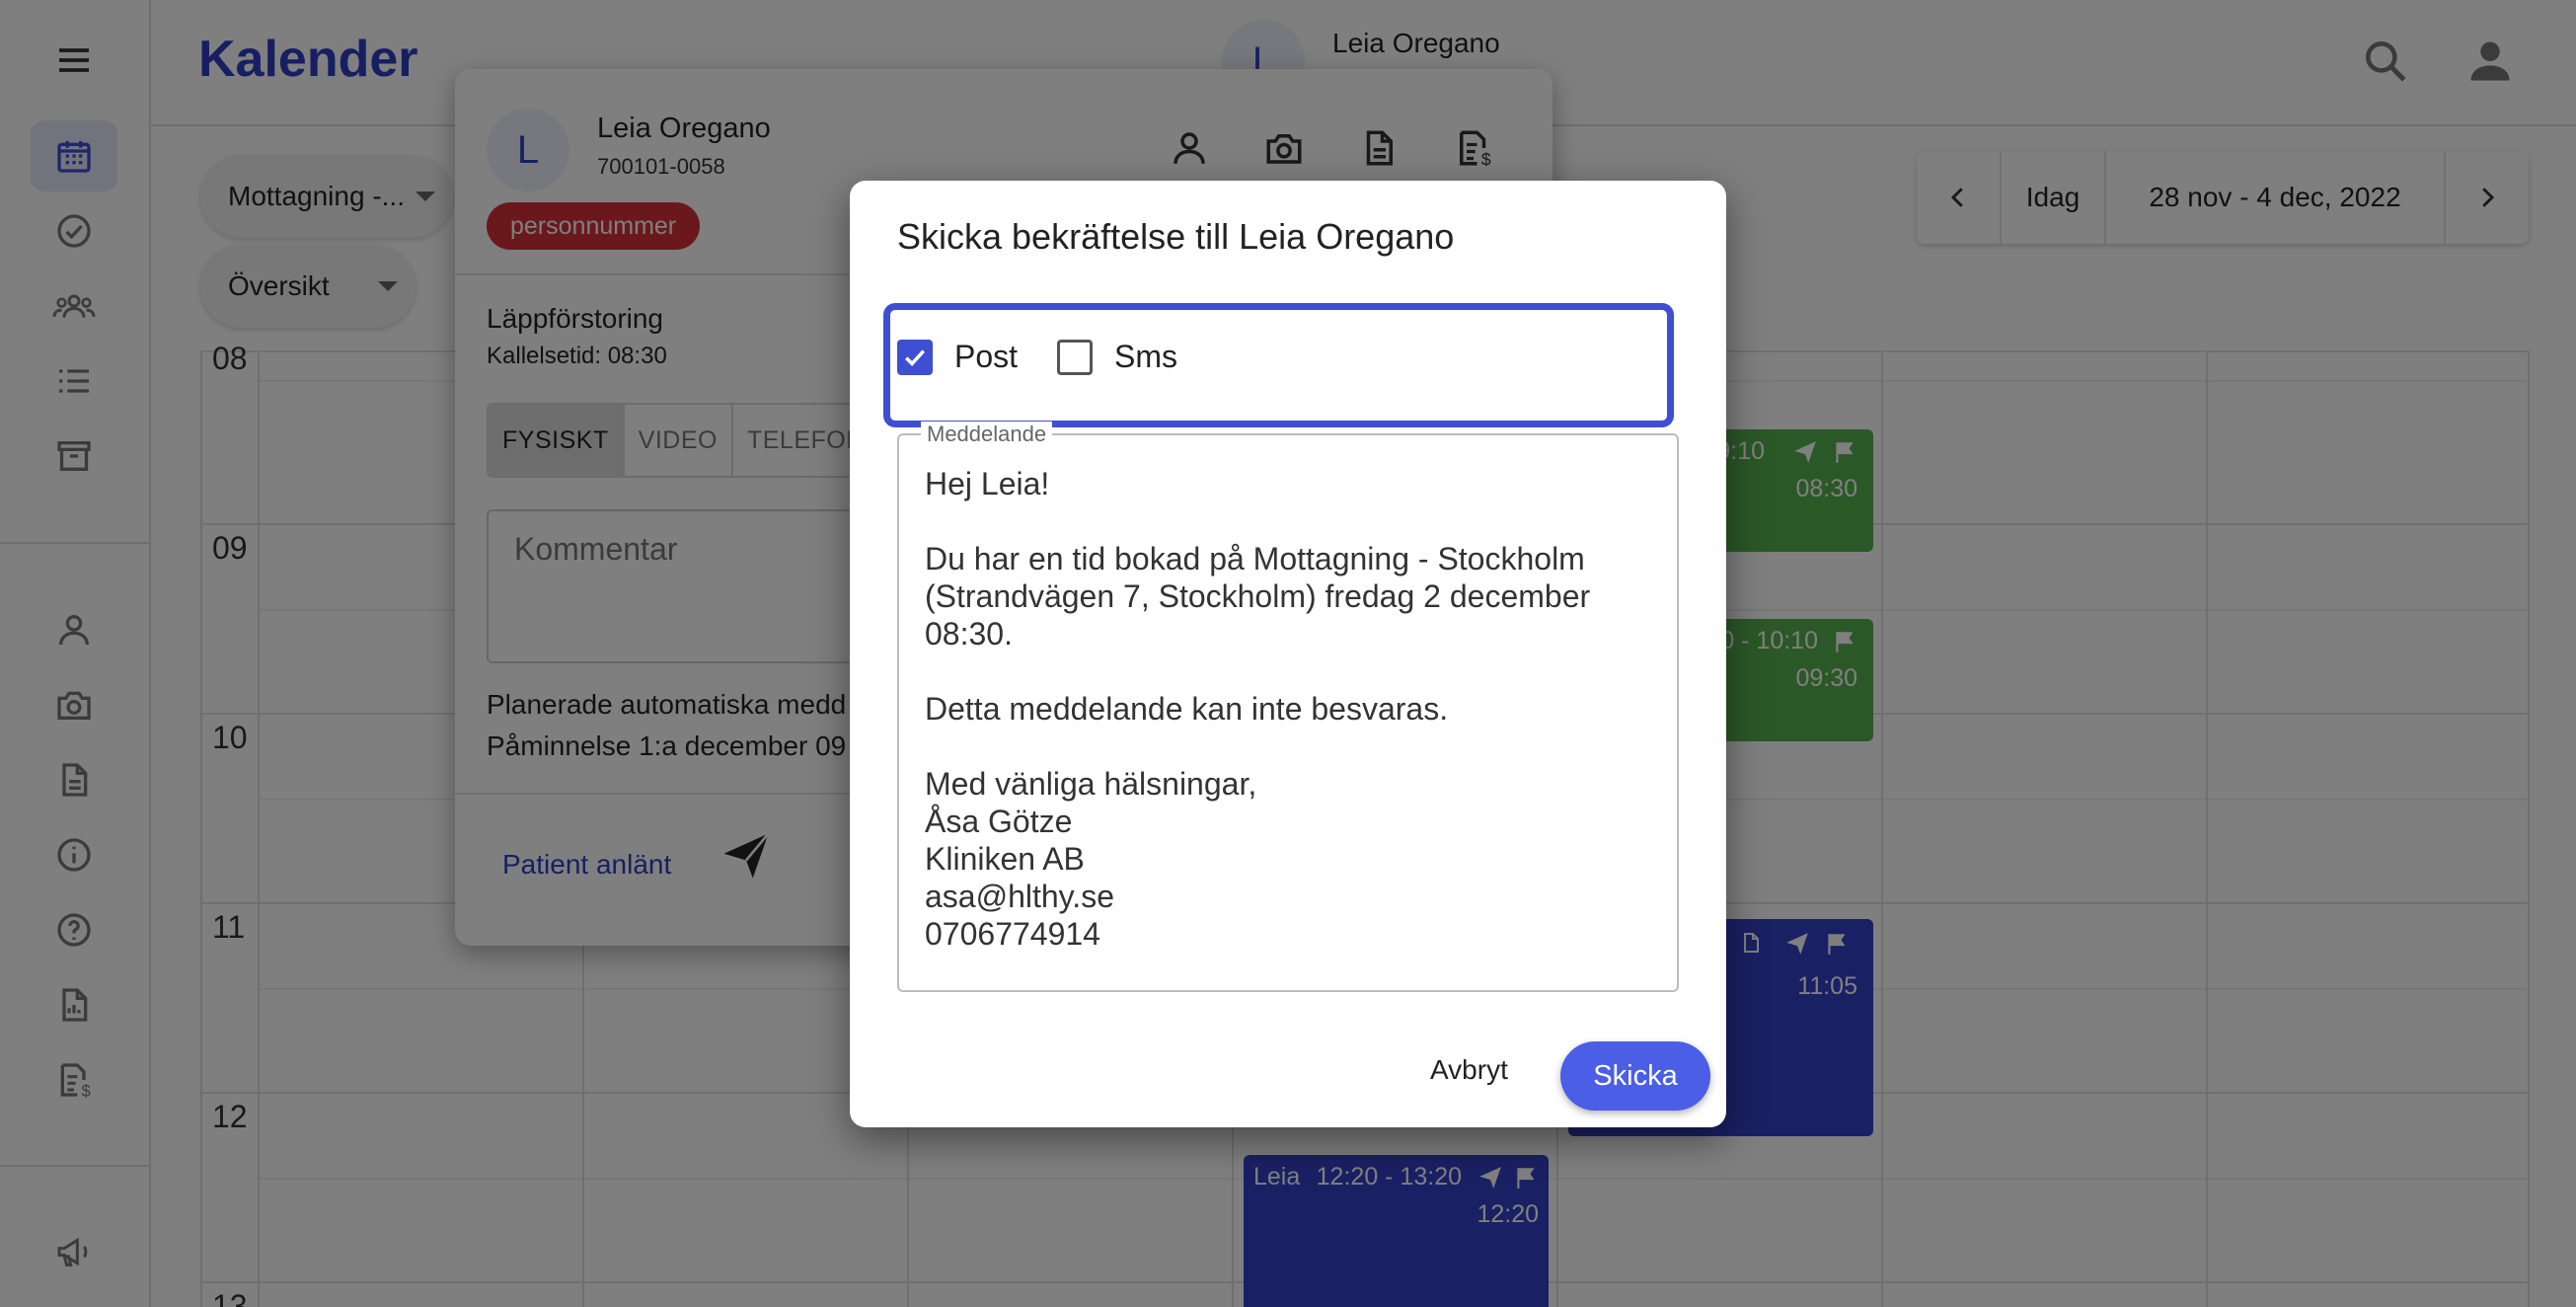 This screenshot has width=2576, height=1307. I want to click on dialog-title: Skicka bekräftelse till Leia Oregano, so click(1176, 236).